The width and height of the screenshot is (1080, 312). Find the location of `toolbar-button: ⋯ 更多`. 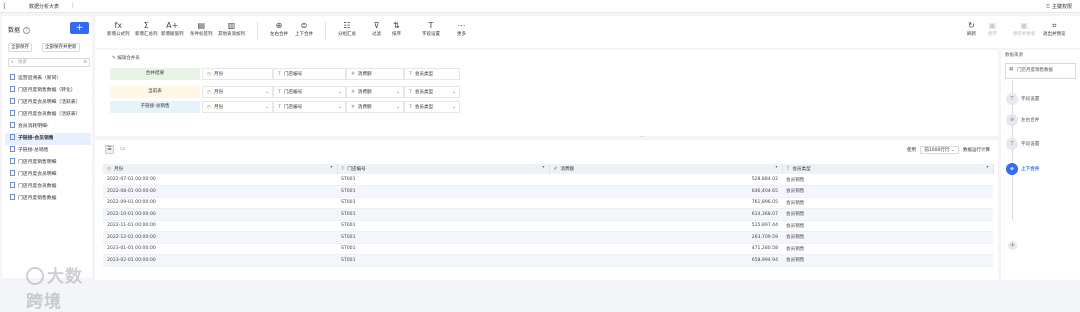

toolbar-button: ⋯ 更多 is located at coordinates (461, 28).